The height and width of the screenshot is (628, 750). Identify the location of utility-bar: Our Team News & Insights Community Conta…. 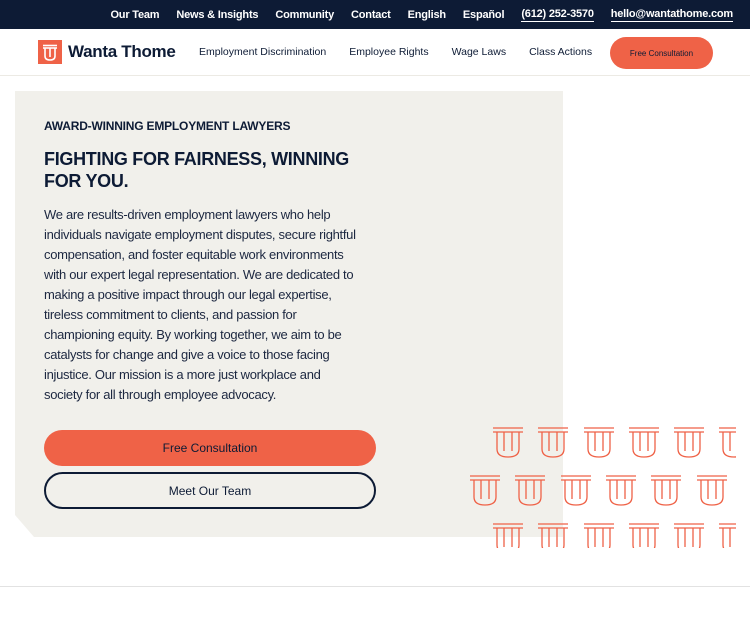
(375, 14).